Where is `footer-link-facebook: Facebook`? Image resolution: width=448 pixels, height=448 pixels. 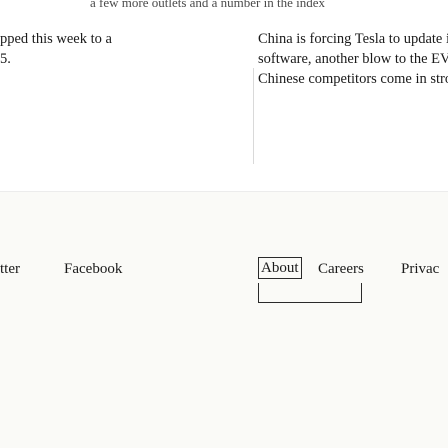
footer-link-facebook: Facebook is located at coordinates (93, 269).